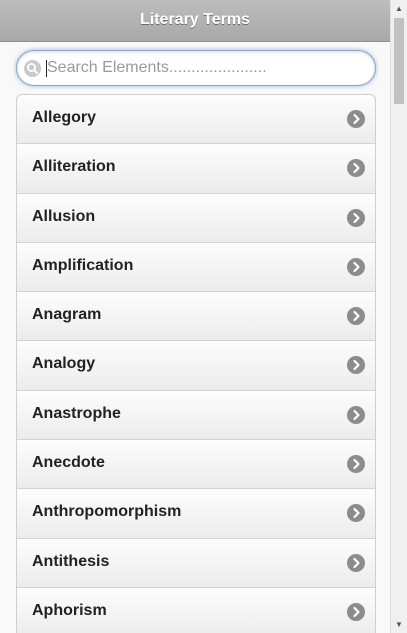  What do you see at coordinates (68, 463) in the screenshot?
I see `list-item-label: Anecdote` at bounding box center [68, 463].